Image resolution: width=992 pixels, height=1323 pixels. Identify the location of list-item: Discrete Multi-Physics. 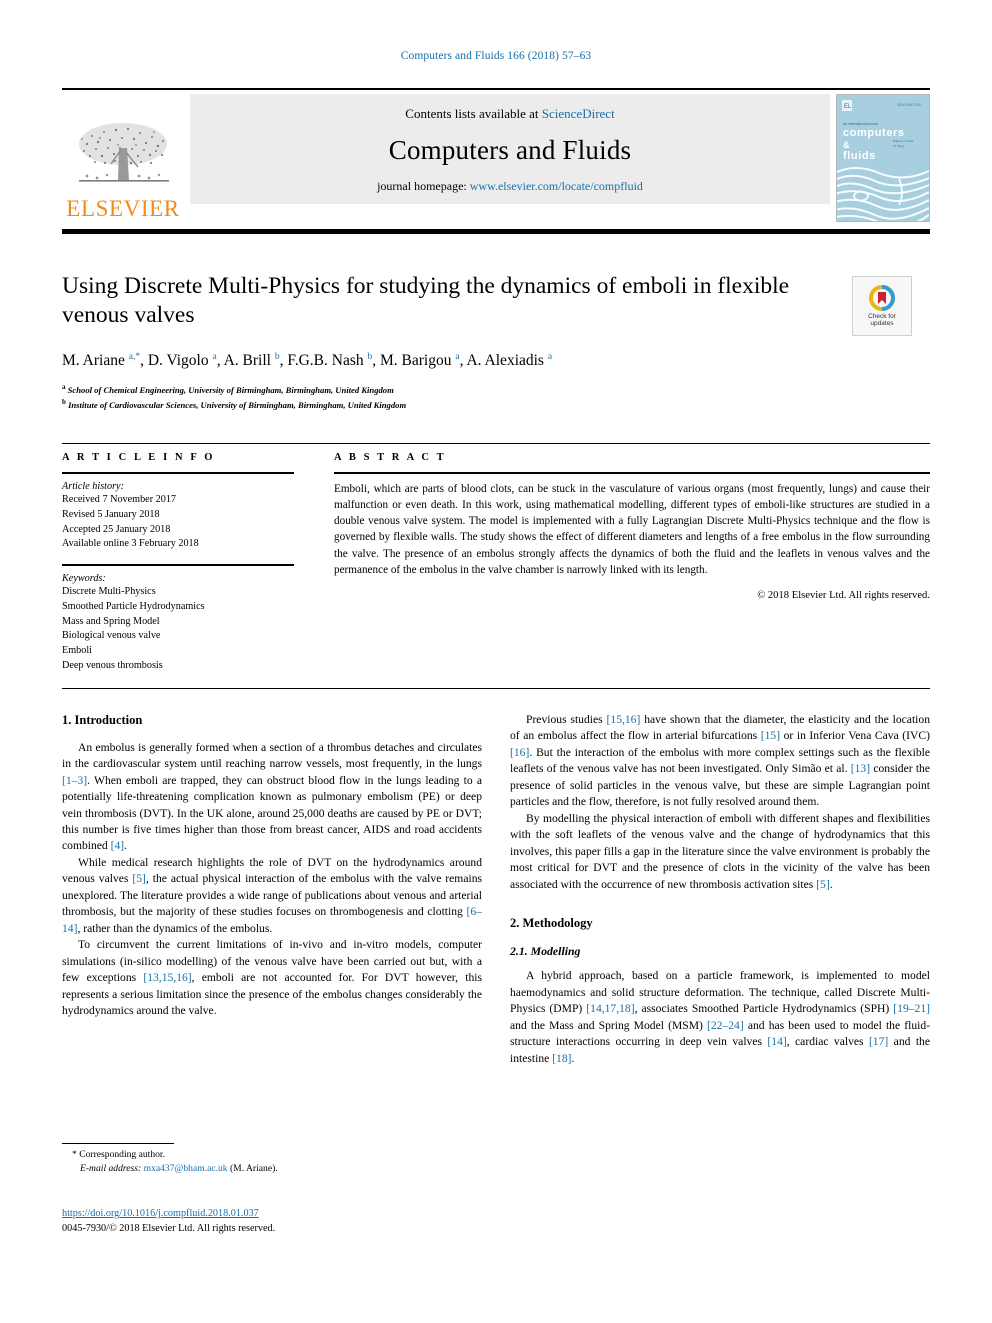
(109, 592).